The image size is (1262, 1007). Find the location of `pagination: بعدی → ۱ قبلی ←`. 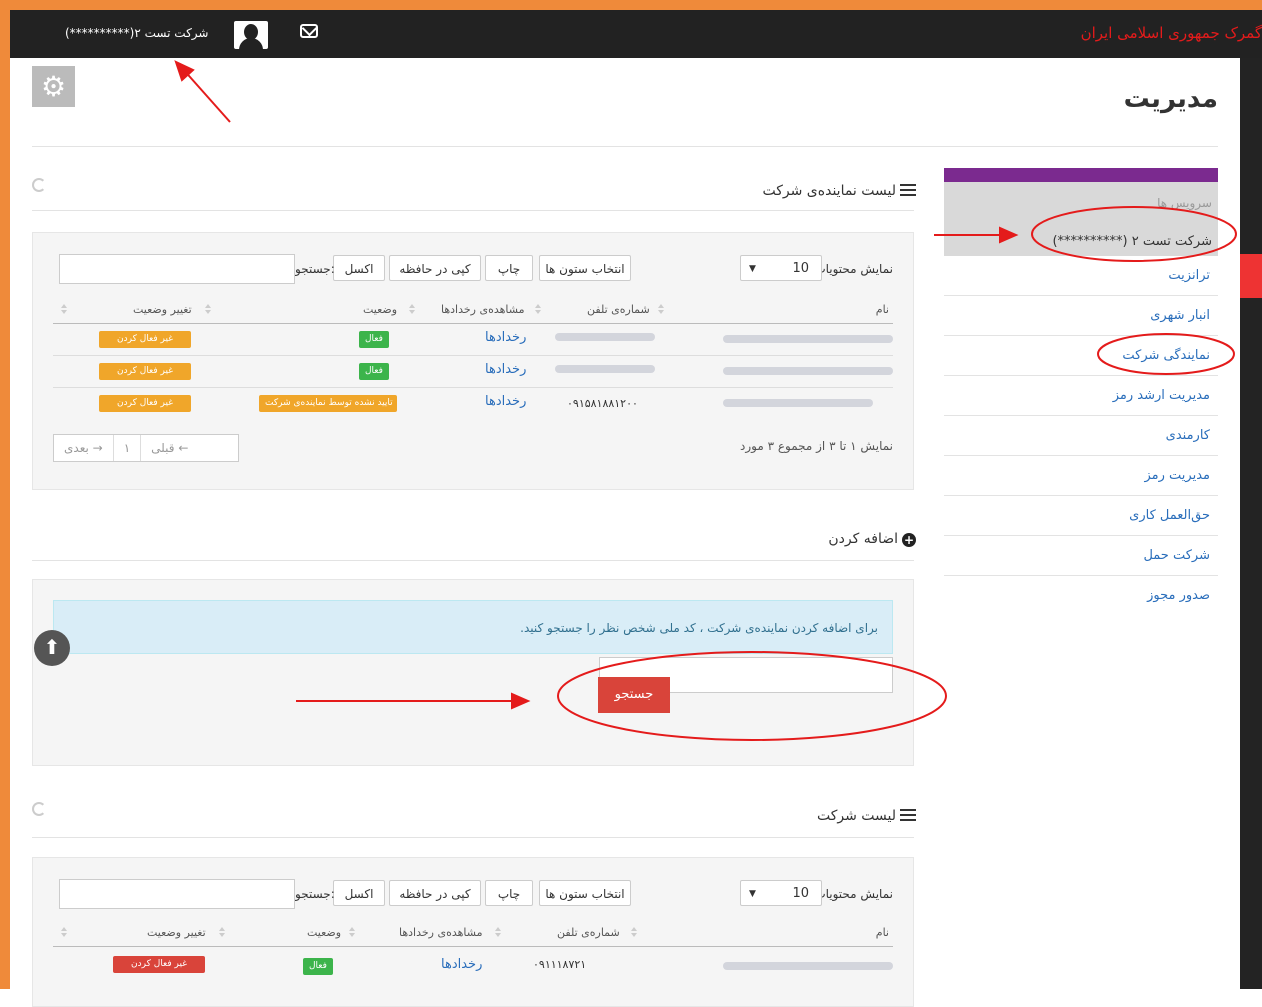

pagination: بعدی → ۱ قبلی ← is located at coordinates (146, 448).